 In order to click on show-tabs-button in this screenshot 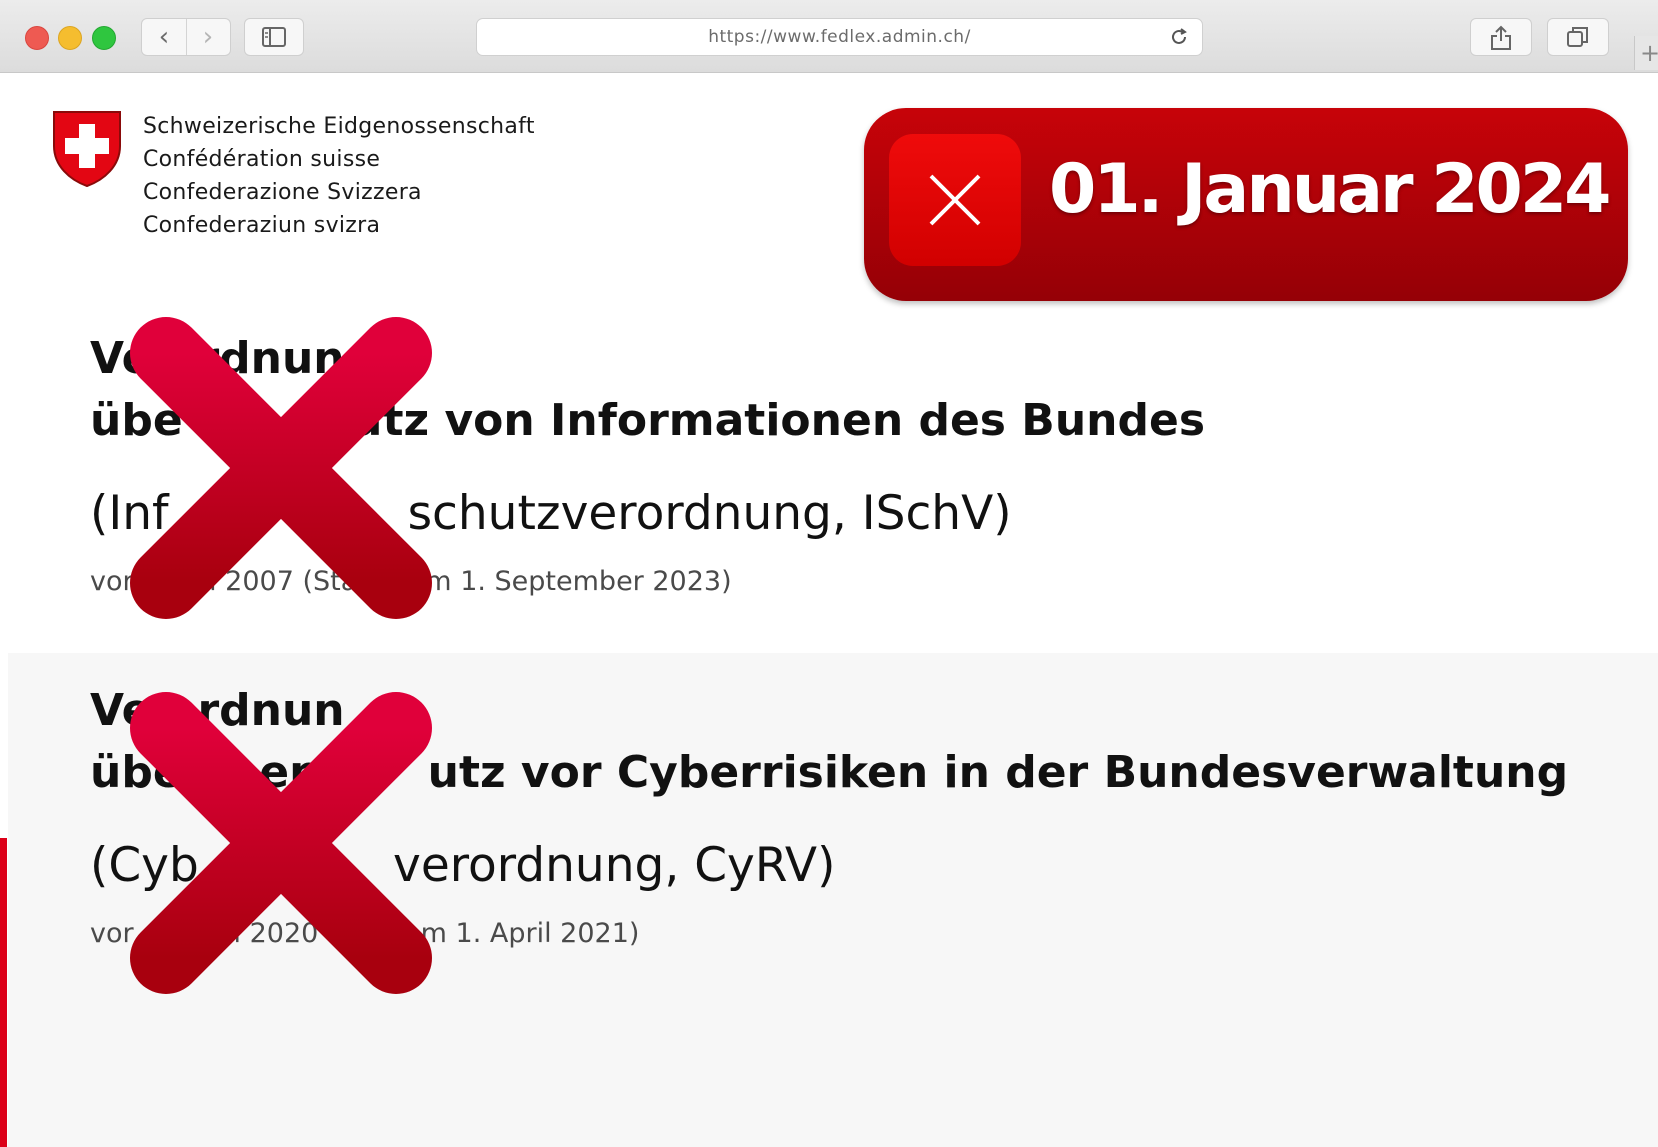, I will do `click(1578, 37)`.